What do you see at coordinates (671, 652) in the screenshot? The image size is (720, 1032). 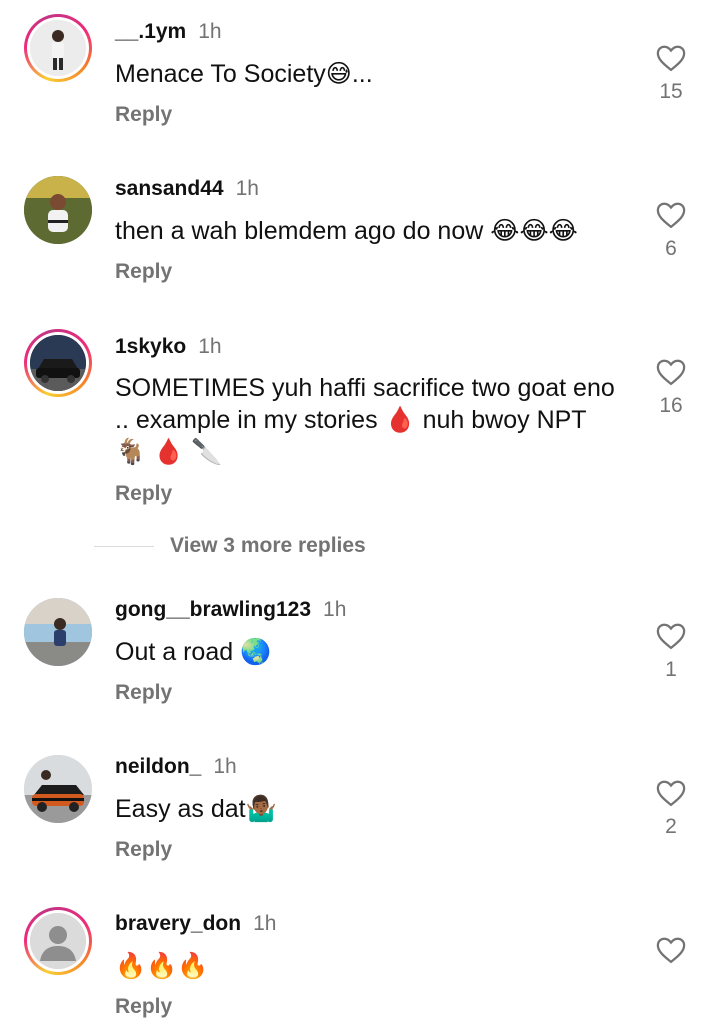 I see `like-button: 1` at bounding box center [671, 652].